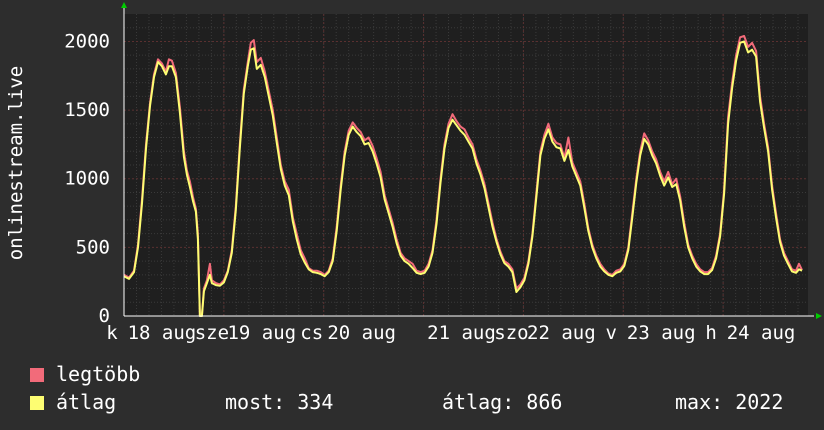 This screenshot has height=430, width=824. I want to click on x-tick-label: szo, so click(511, 333).